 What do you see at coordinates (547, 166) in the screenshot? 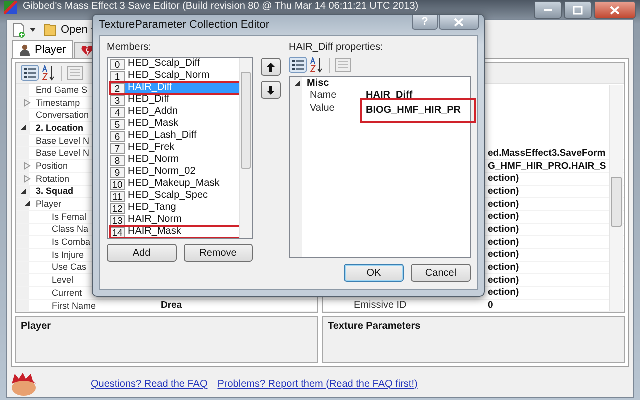
I see `property-value: G_HMF_HIR_PRO.HAIR_S` at bounding box center [547, 166].